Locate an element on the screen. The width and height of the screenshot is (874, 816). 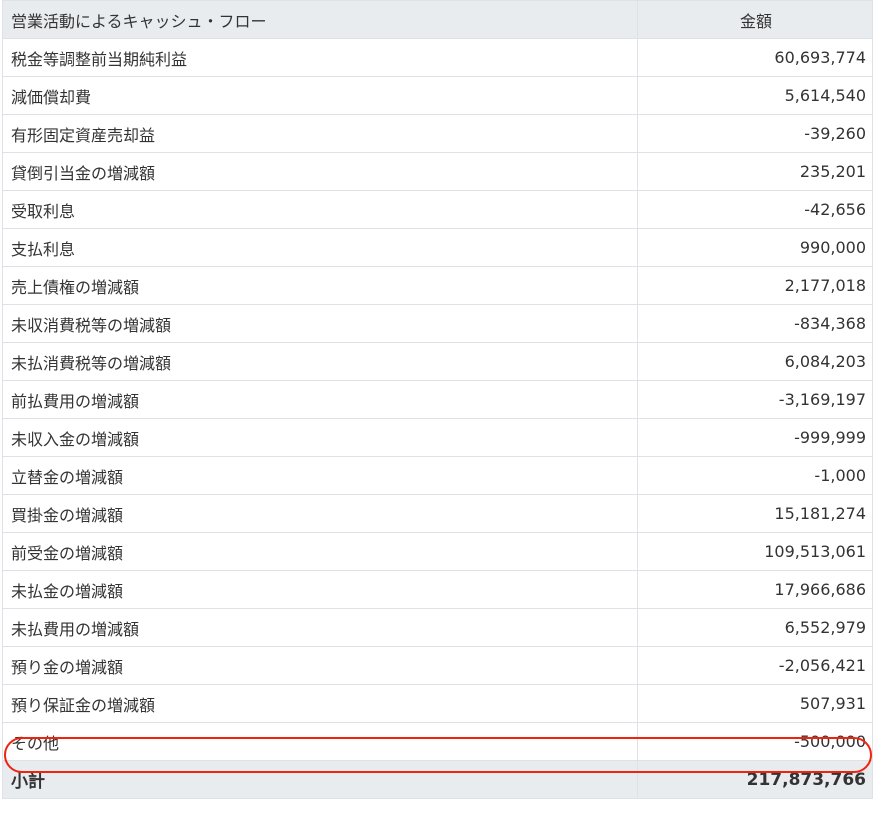
table-header: 営業活動によるキャッシュ・フロー 金額 is located at coordinates (437, 19).